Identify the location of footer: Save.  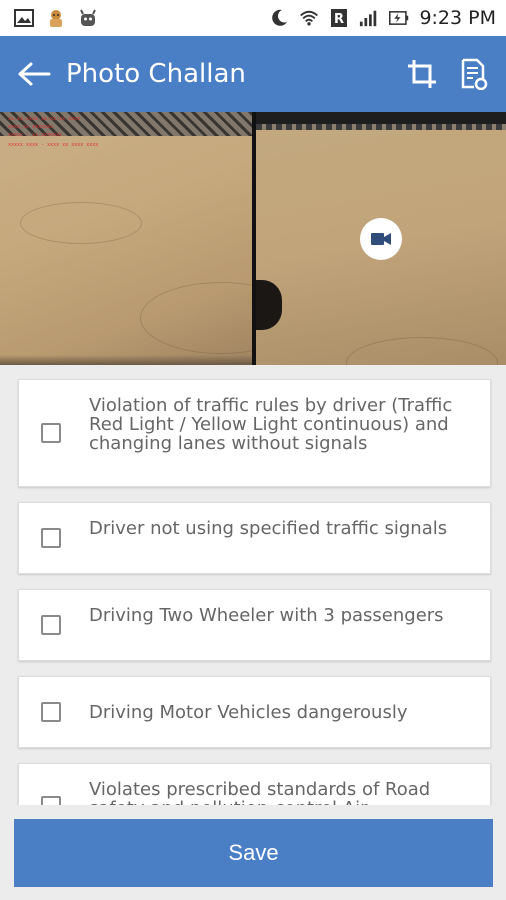
(253, 852).